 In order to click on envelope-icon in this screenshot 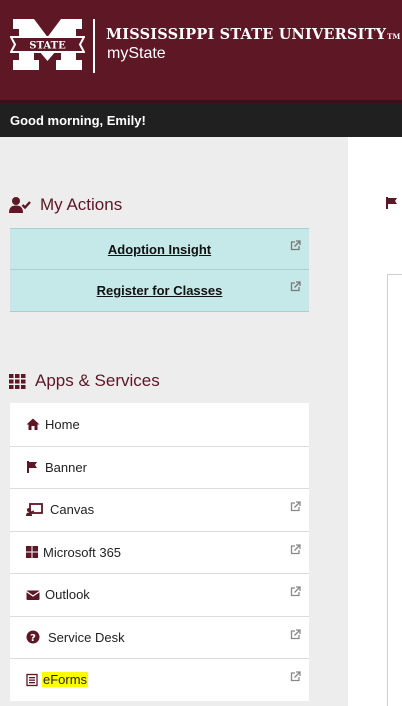, I will do `click(33, 595)`.